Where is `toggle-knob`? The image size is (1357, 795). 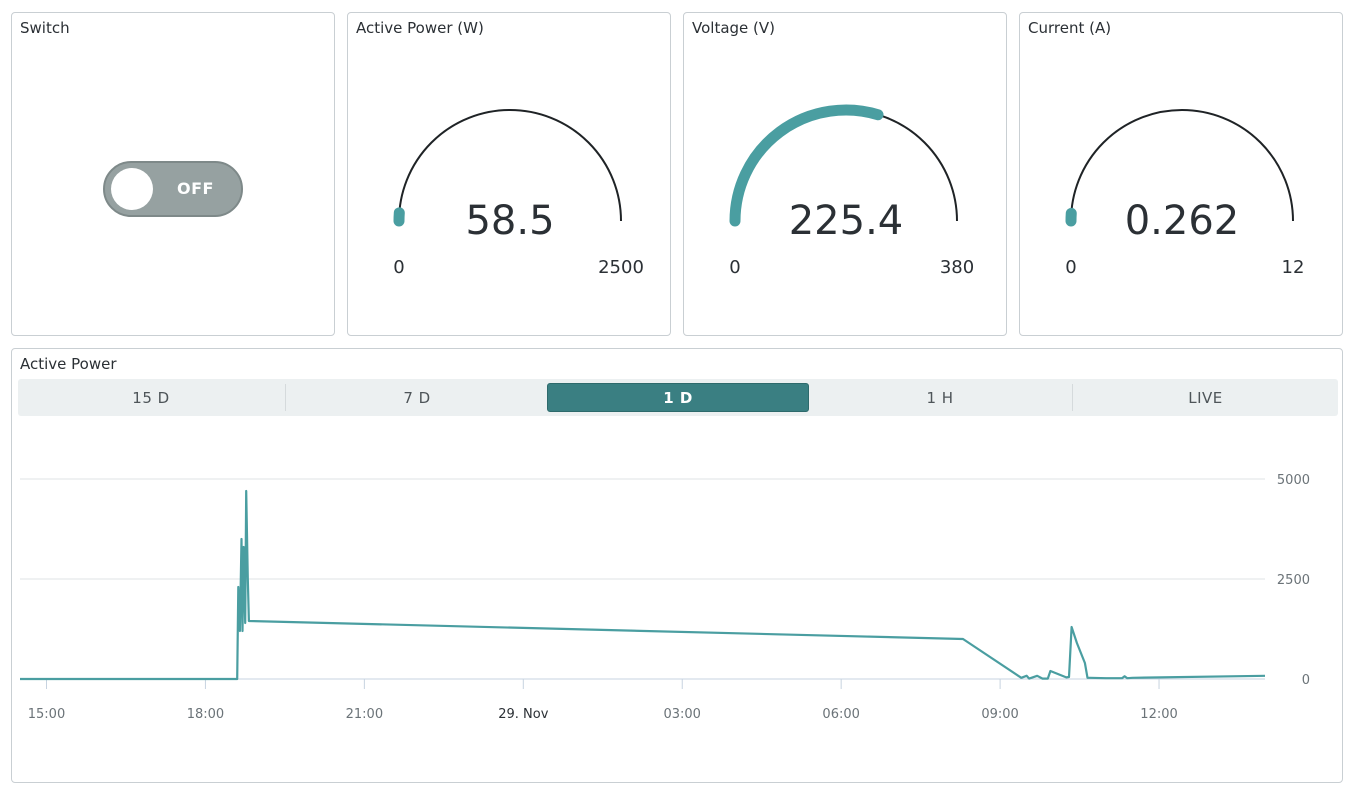 toggle-knob is located at coordinates (132, 189).